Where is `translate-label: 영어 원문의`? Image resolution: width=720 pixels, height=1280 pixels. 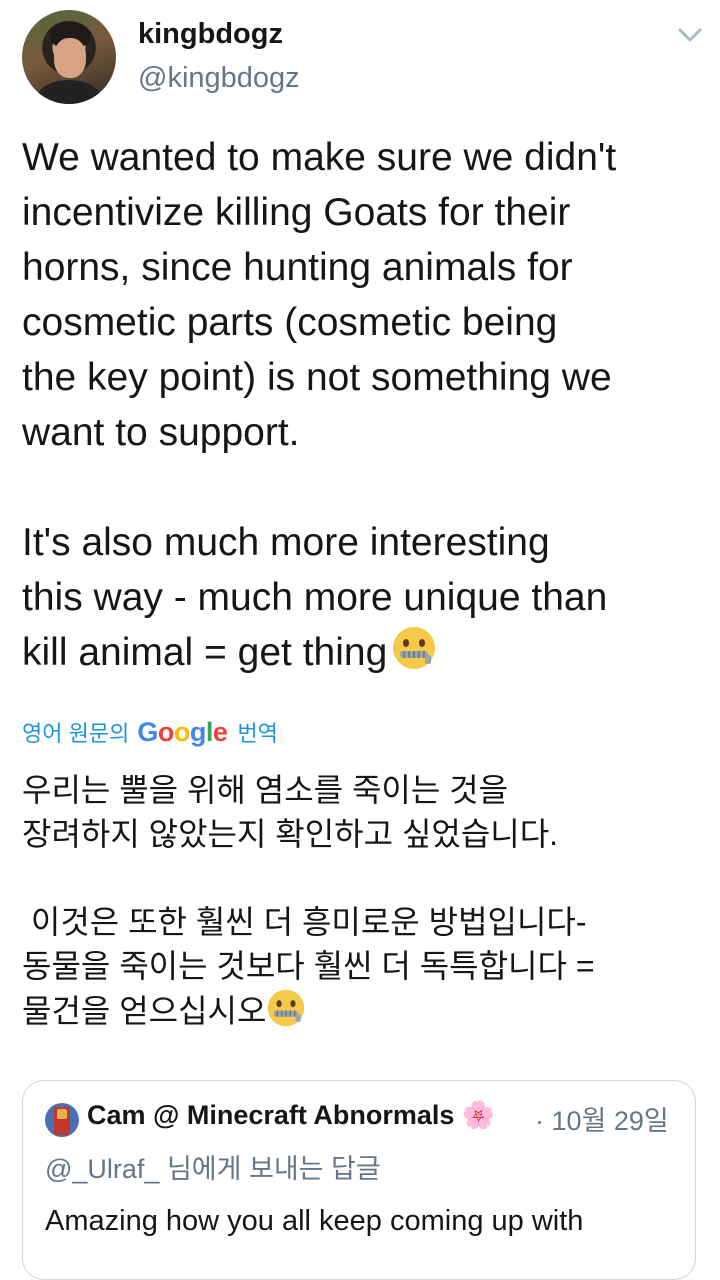 translate-label: 영어 원문의 is located at coordinates (75, 732).